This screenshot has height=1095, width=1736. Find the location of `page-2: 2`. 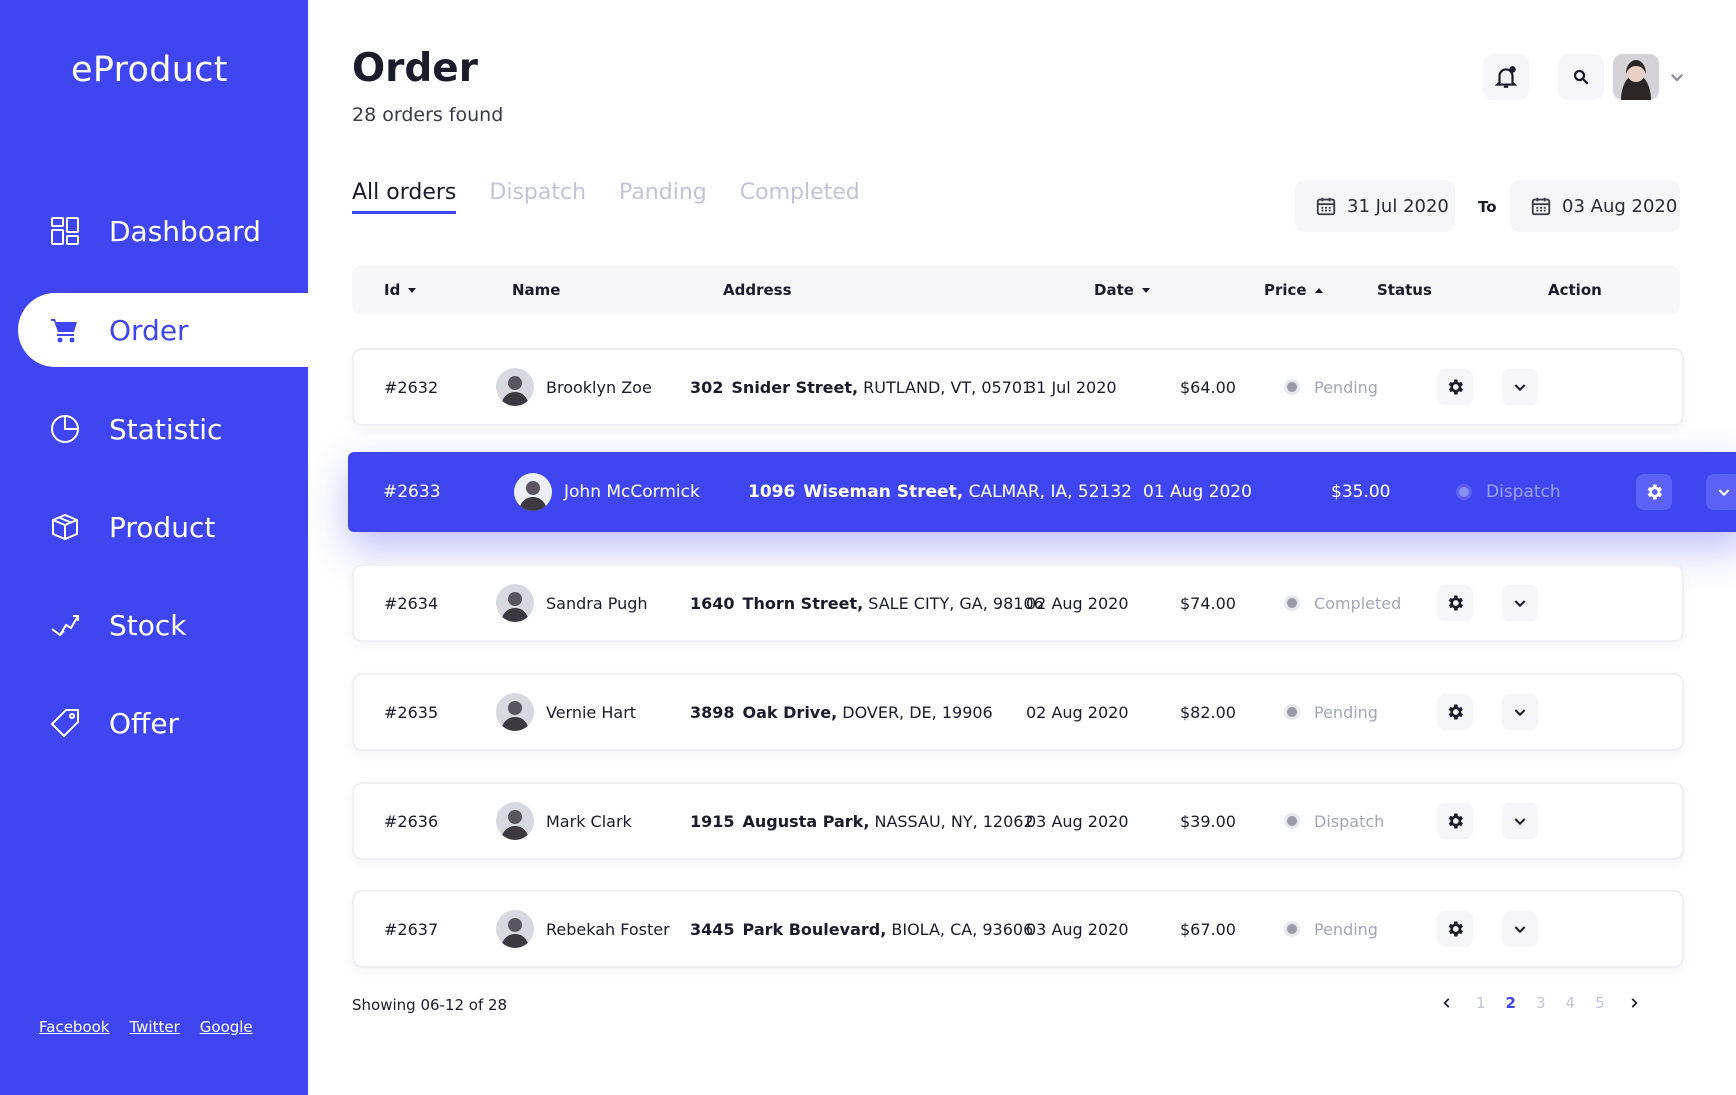

page-2: 2 is located at coordinates (1511, 1003).